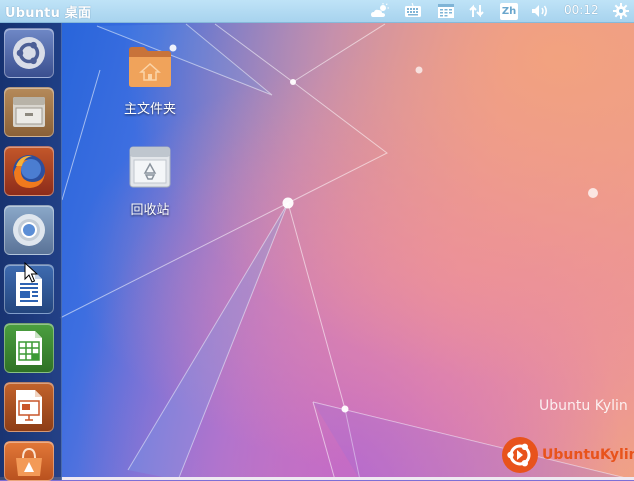 This screenshot has height=481, width=634. Describe the element at coordinates (413, 11) in the screenshot. I see `keyboard-icon` at that location.